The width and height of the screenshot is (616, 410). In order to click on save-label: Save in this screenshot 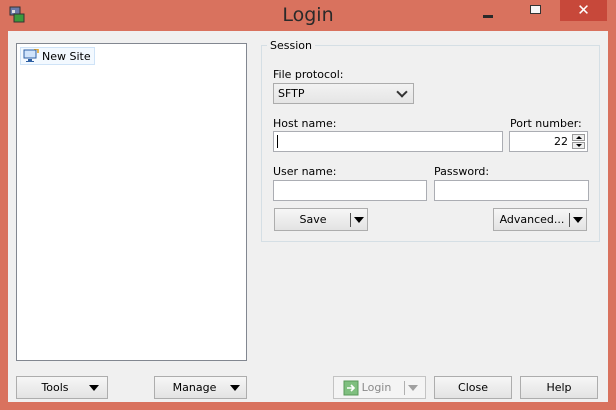, I will do `click(313, 219)`.